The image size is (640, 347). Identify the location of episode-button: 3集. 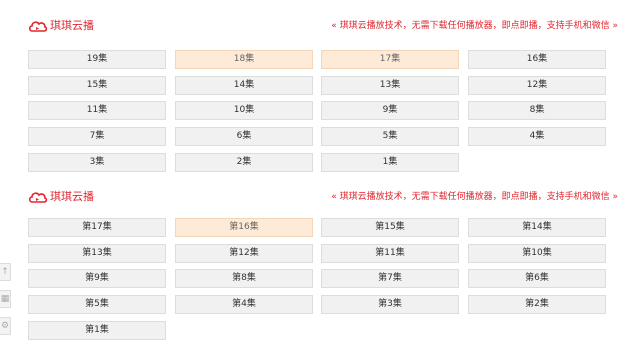
(97, 162).